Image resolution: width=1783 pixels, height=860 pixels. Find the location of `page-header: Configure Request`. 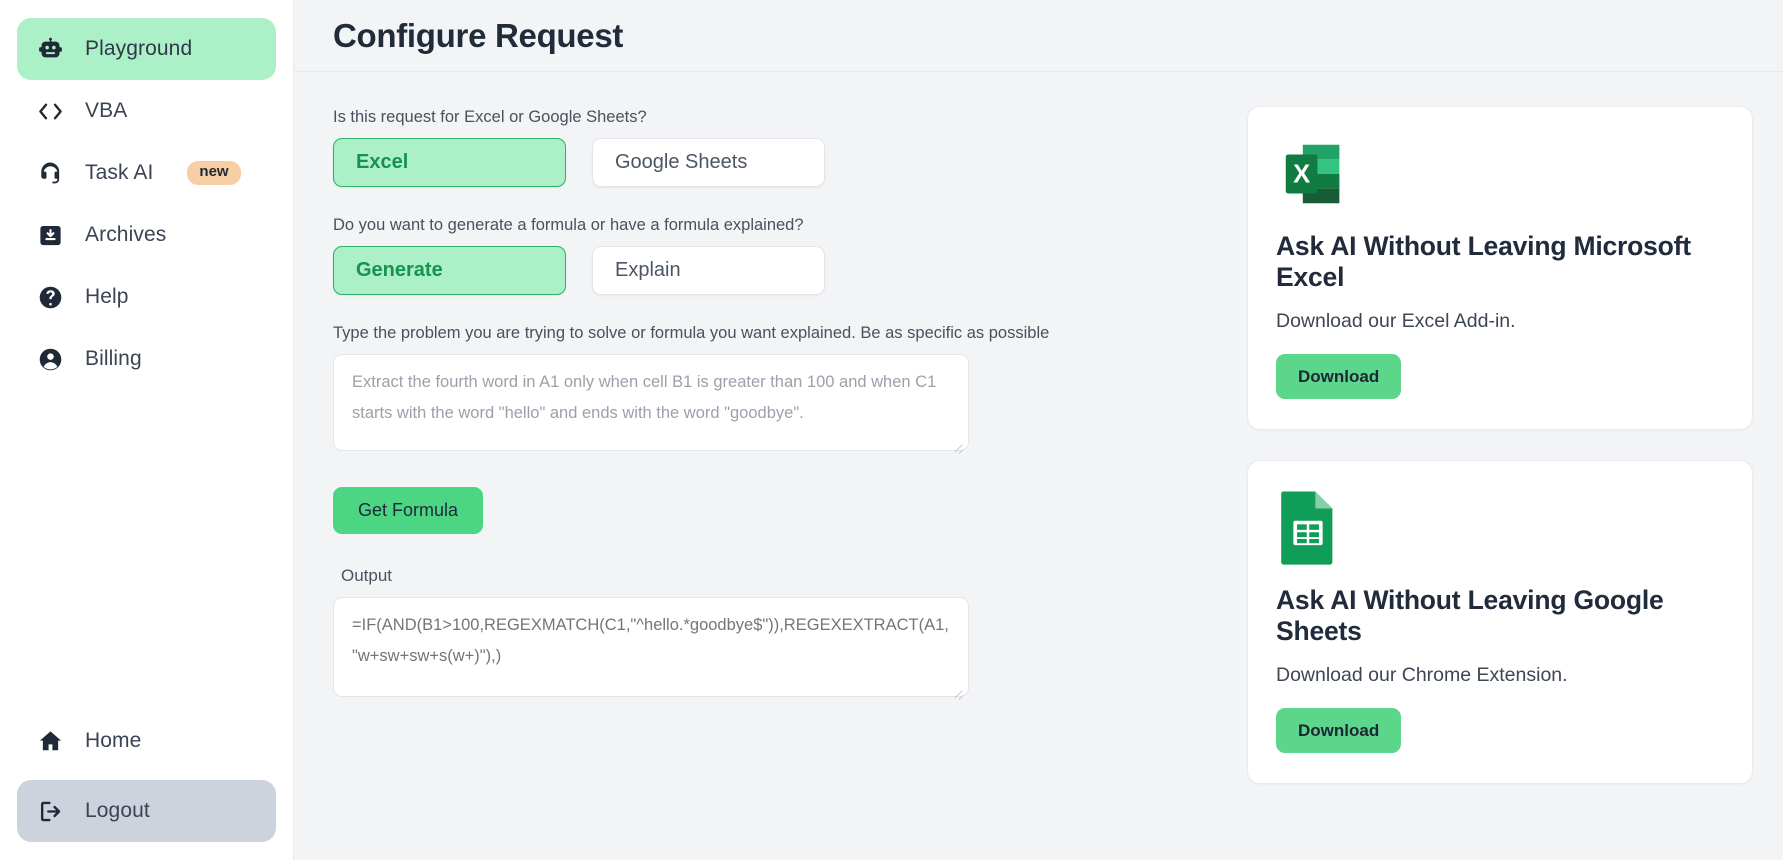

page-header: Configure Request is located at coordinates (1038, 36).